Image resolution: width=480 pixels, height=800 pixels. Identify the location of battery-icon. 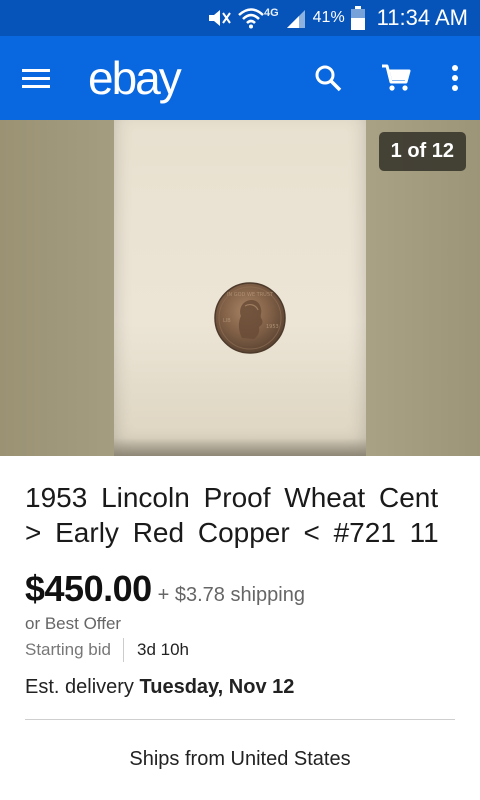
(357, 18).